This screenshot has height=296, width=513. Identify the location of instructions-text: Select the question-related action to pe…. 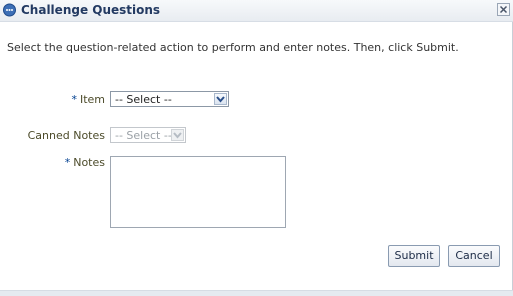
(233, 47).